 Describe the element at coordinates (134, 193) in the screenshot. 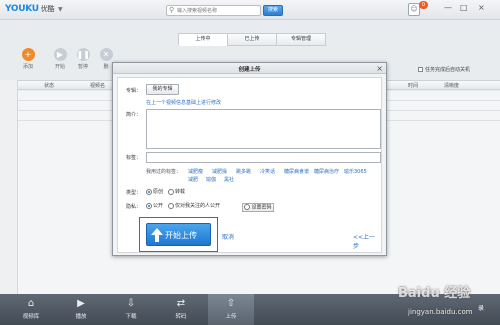

I see `category-label: 类型：` at that location.